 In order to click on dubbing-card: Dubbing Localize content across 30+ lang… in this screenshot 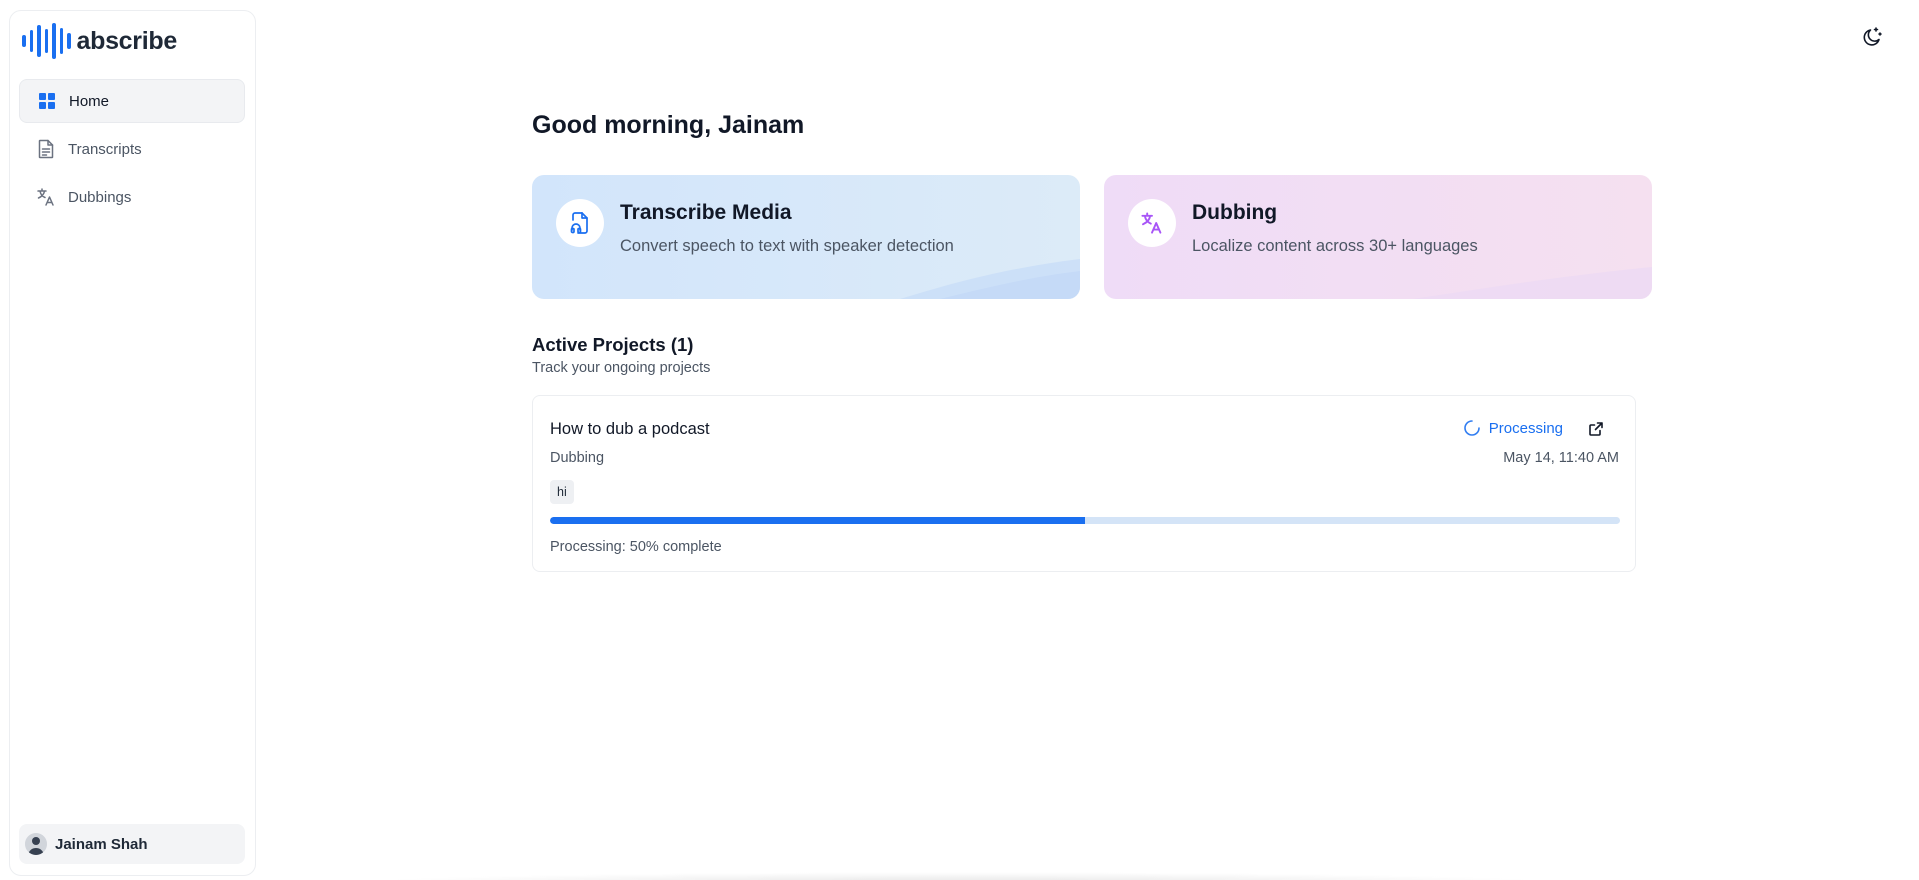, I will do `click(1378, 237)`.